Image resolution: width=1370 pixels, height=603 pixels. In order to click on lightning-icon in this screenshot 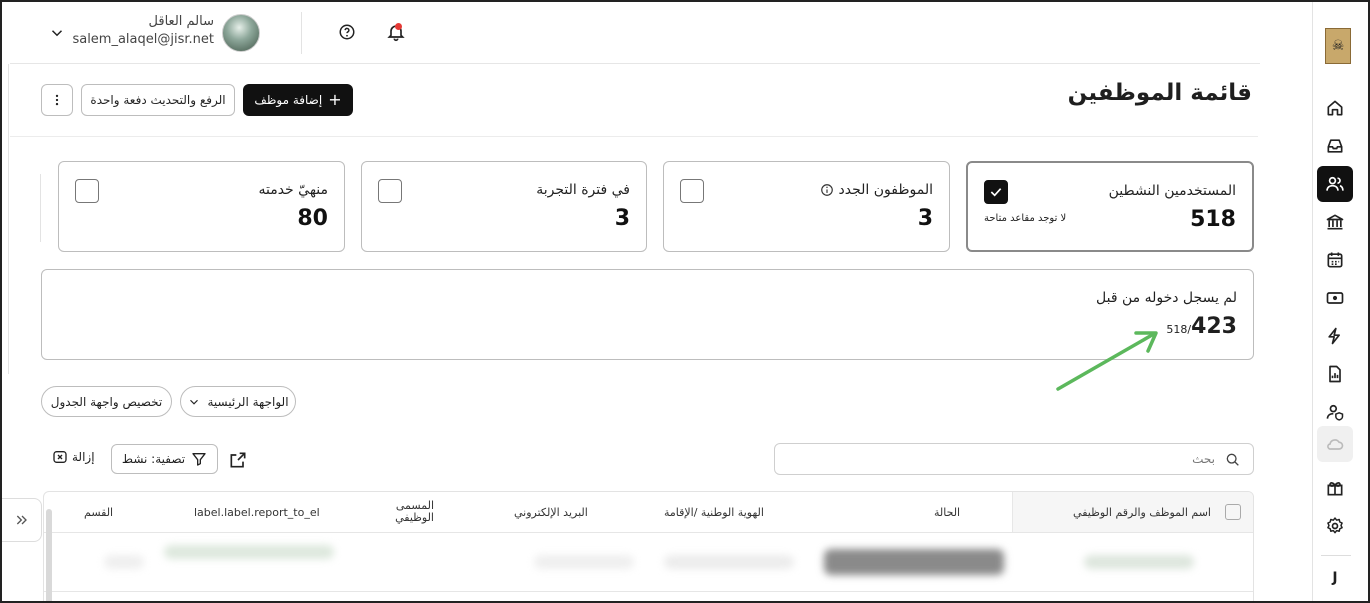, I will do `click(1334, 336)`.